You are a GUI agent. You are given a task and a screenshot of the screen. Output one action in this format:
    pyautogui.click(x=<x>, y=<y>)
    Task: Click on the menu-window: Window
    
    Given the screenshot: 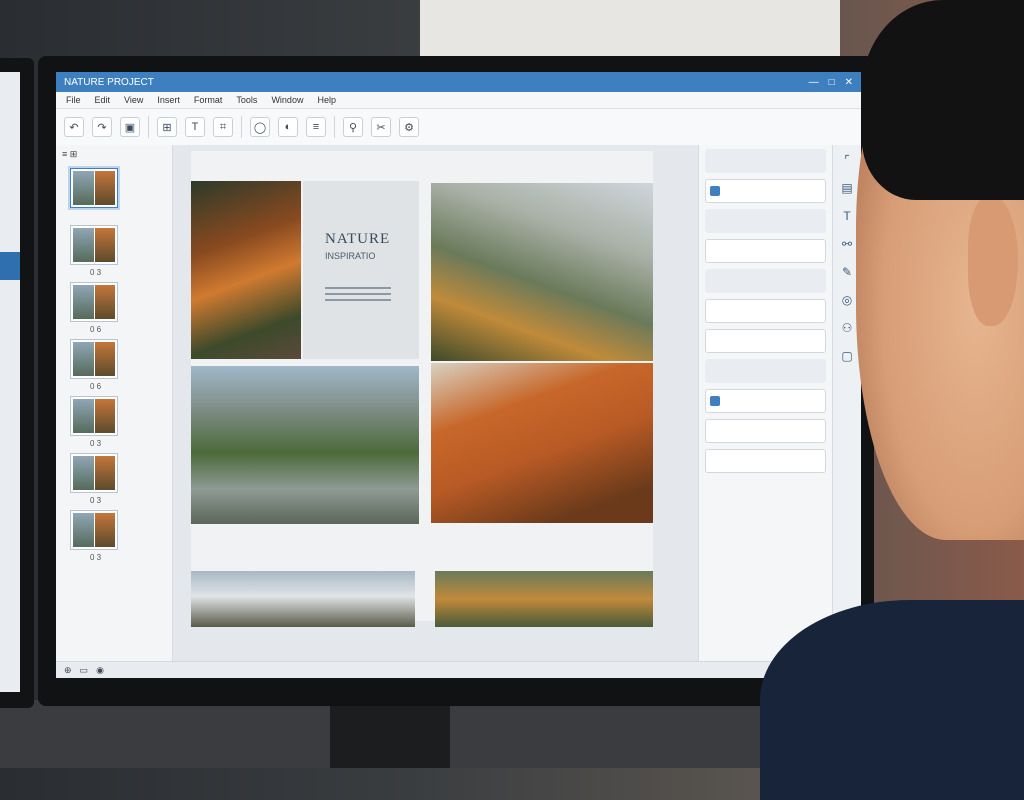 What is the action you would take?
    pyautogui.click(x=287, y=100)
    